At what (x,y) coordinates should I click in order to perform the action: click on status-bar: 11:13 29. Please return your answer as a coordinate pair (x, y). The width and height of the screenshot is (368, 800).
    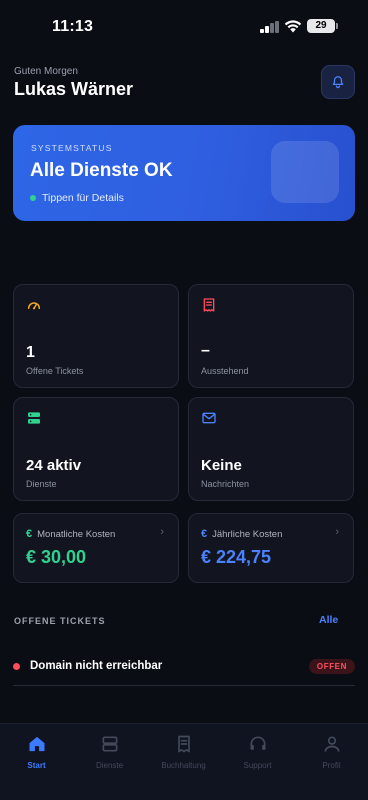
    Looking at the image, I should click on (184, 27).